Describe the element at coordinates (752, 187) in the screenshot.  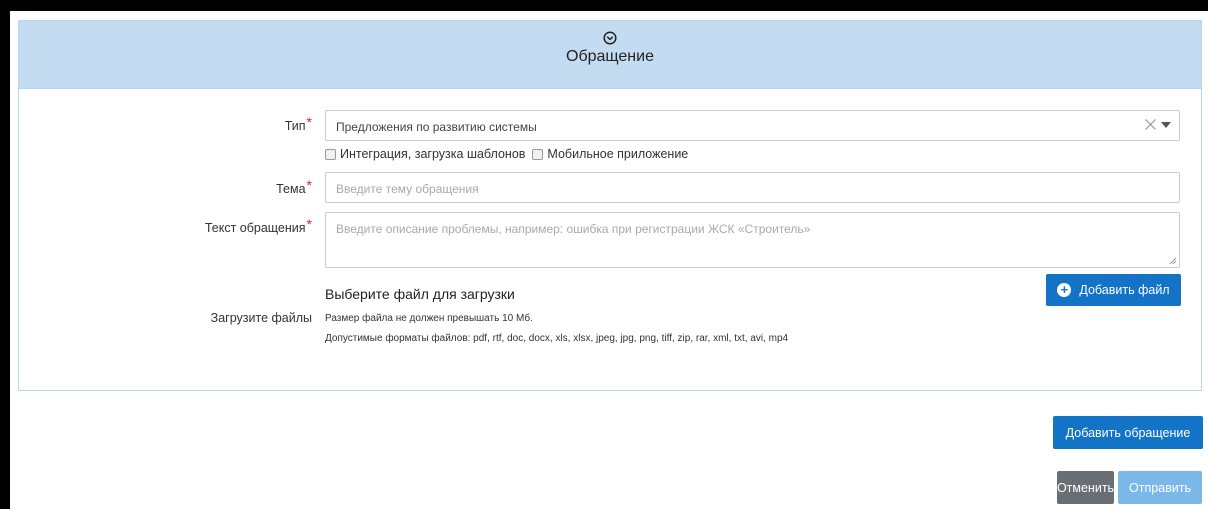
I see `topic-input: Введите тему обращения` at that location.